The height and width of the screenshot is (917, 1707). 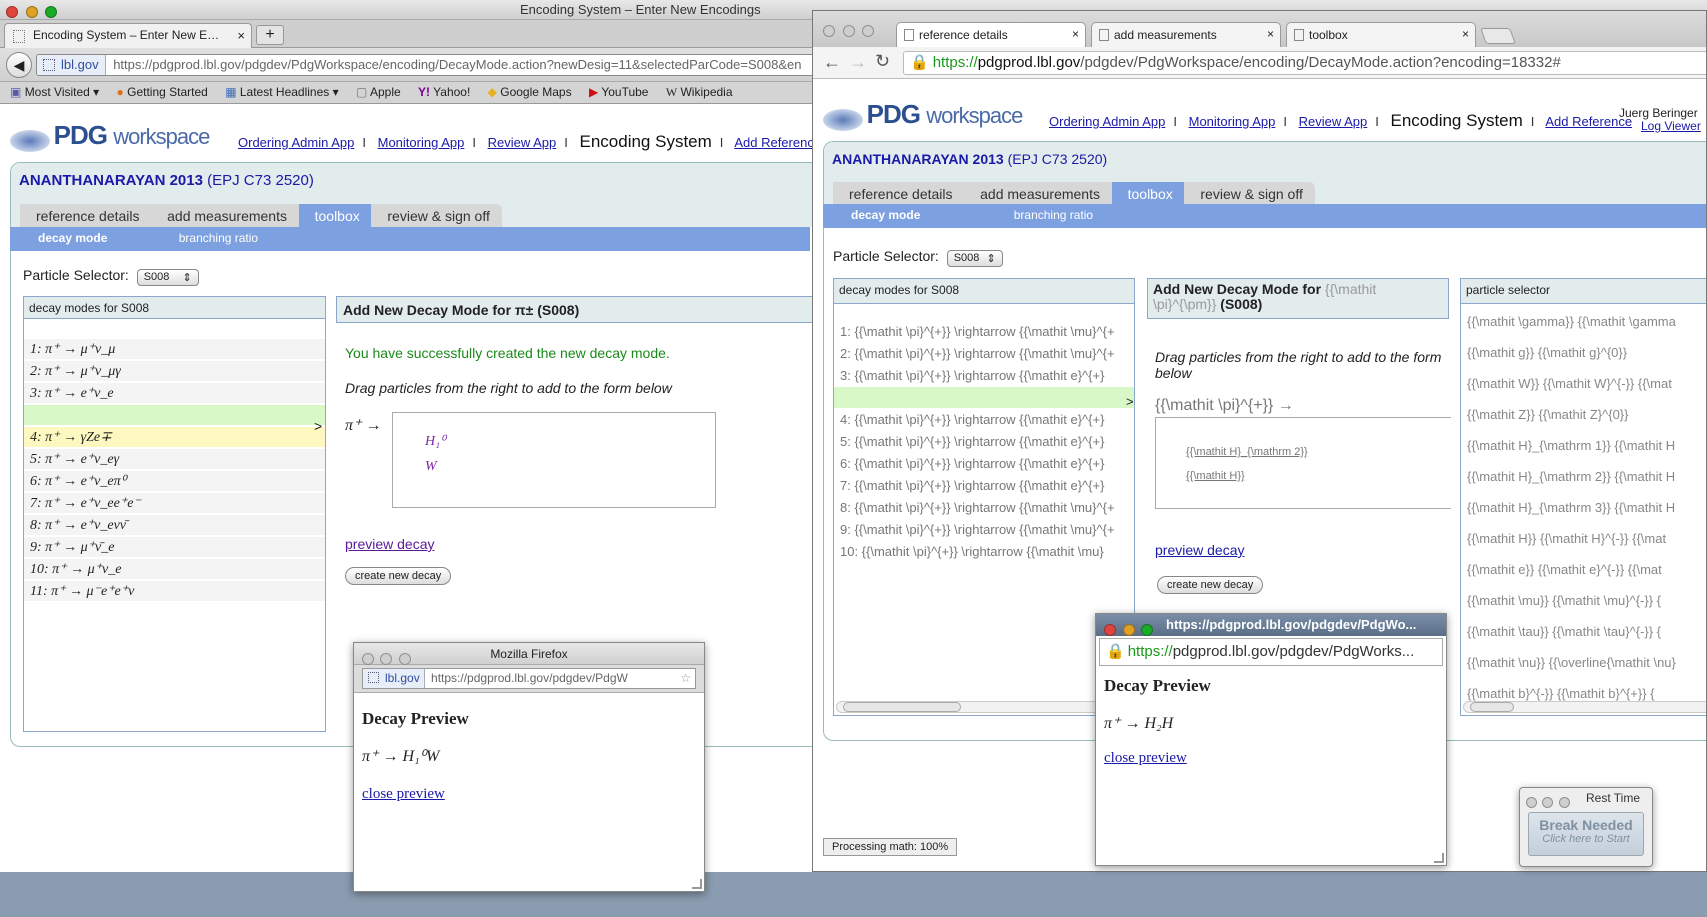 I want to click on browser-tab: toolbox ×, so click(x=1381, y=34).